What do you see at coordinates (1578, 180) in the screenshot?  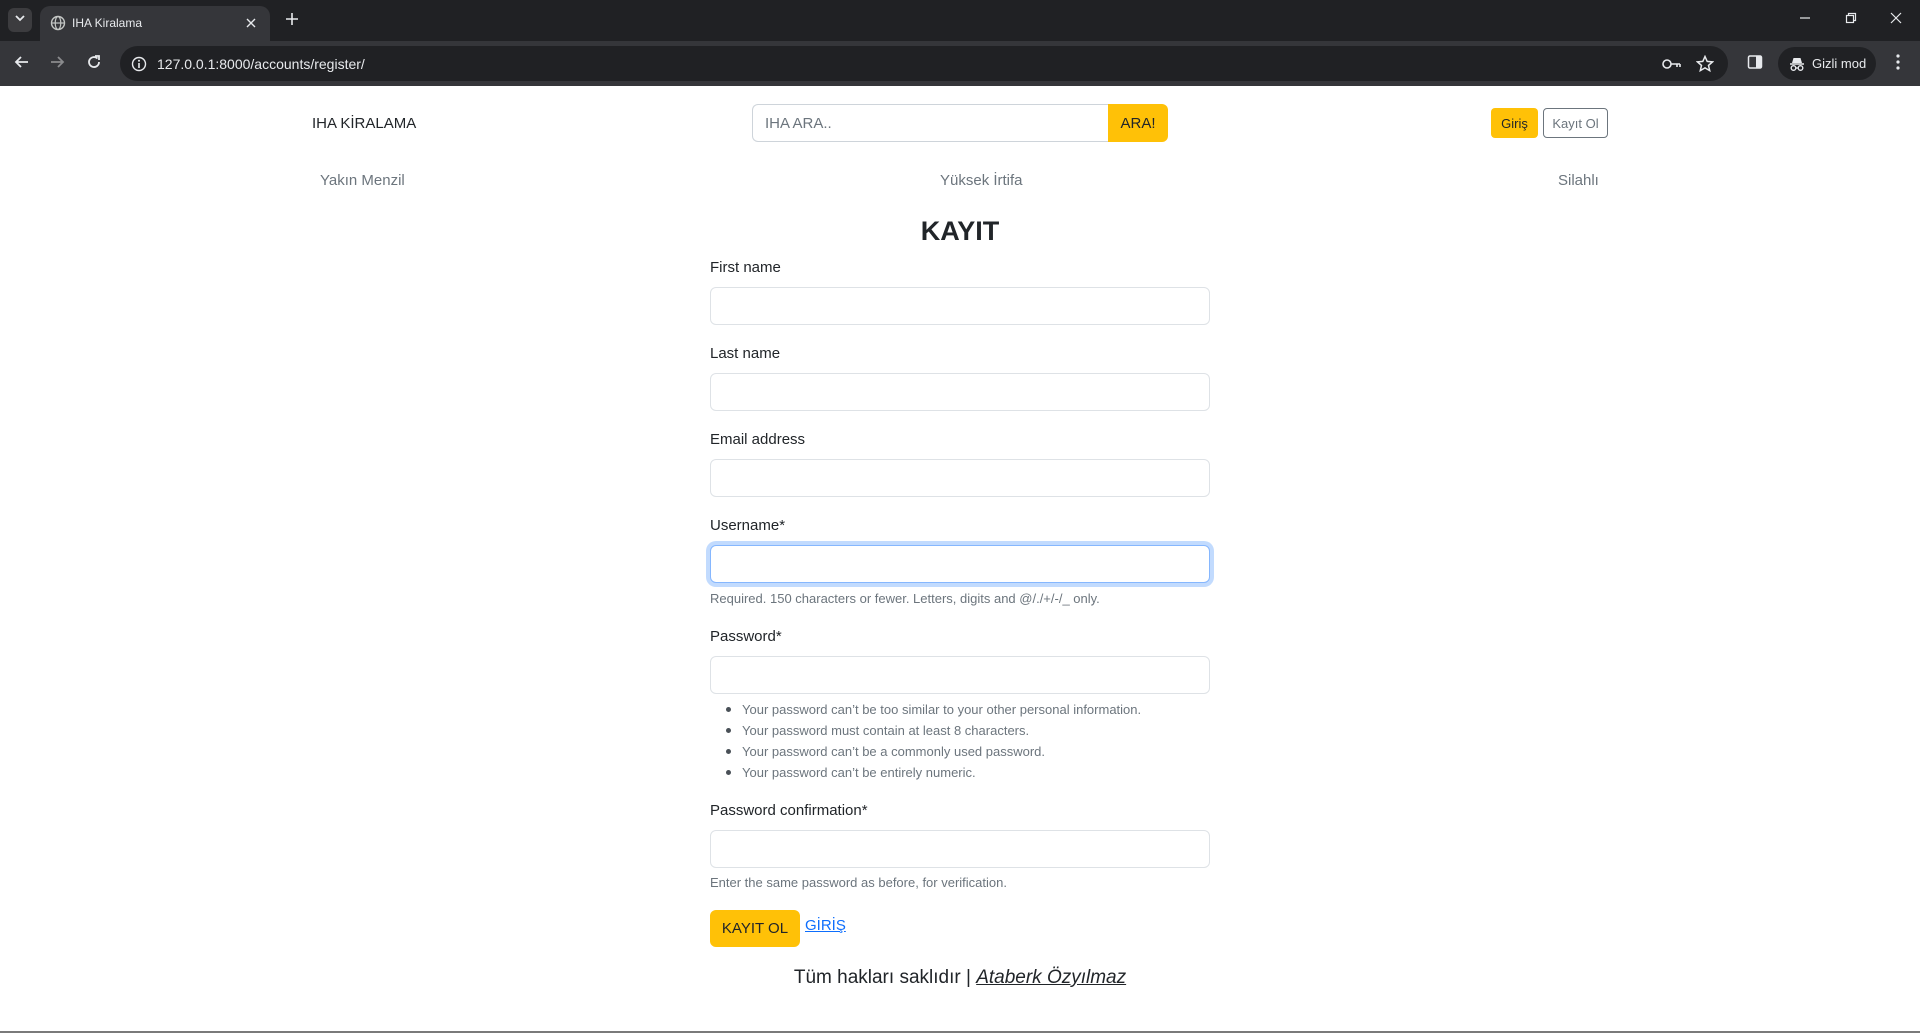 I see `category-link-silahli: Silahlı` at bounding box center [1578, 180].